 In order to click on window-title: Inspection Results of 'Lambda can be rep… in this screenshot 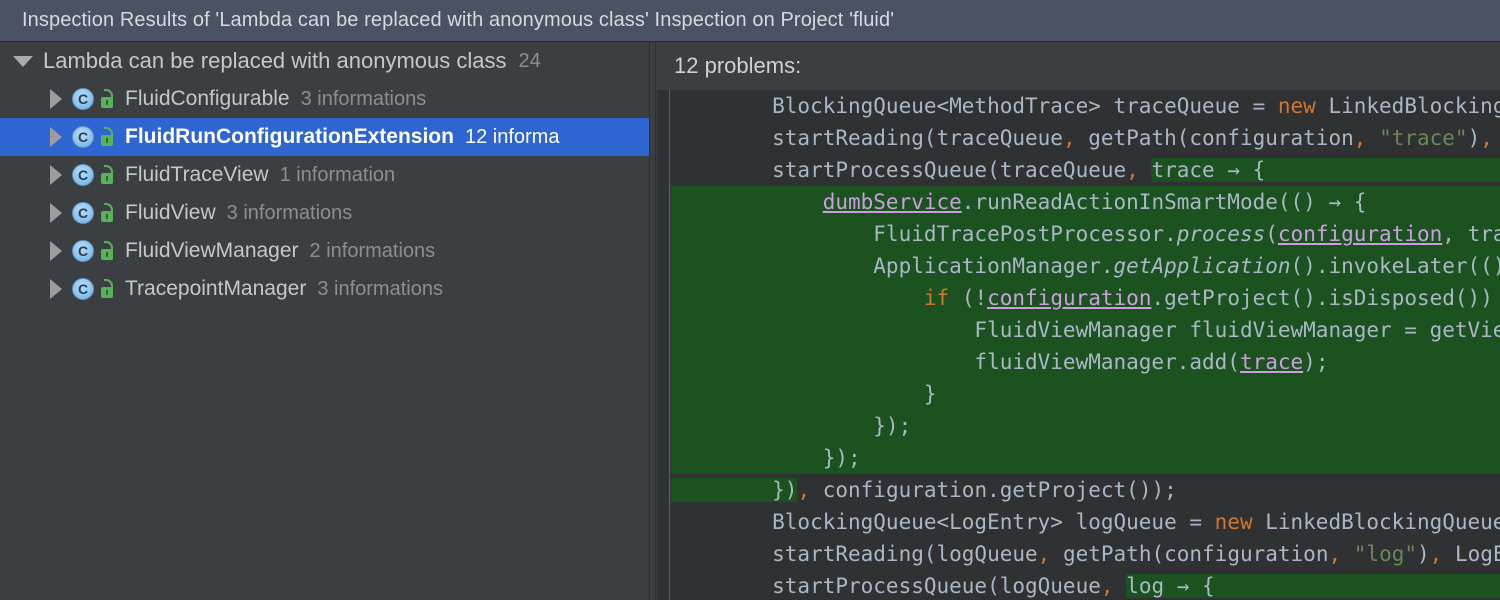, I will do `click(458, 20)`.